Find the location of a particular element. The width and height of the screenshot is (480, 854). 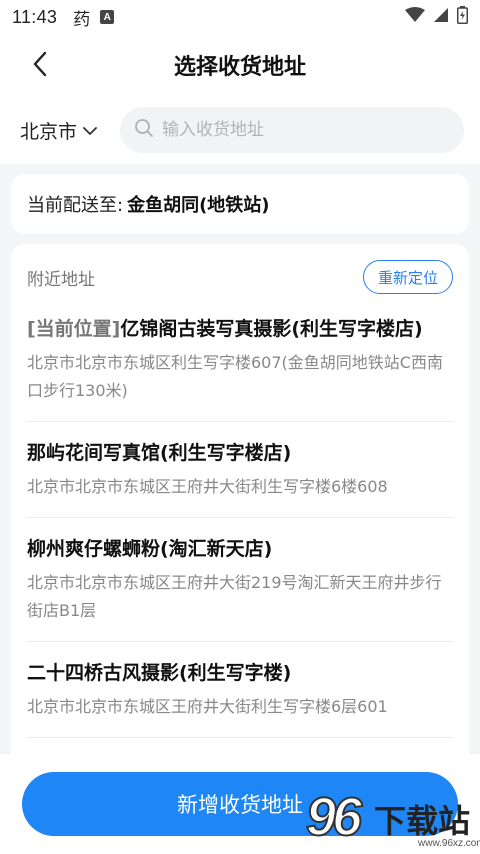

chevron-left-icon is located at coordinates (40, 66).